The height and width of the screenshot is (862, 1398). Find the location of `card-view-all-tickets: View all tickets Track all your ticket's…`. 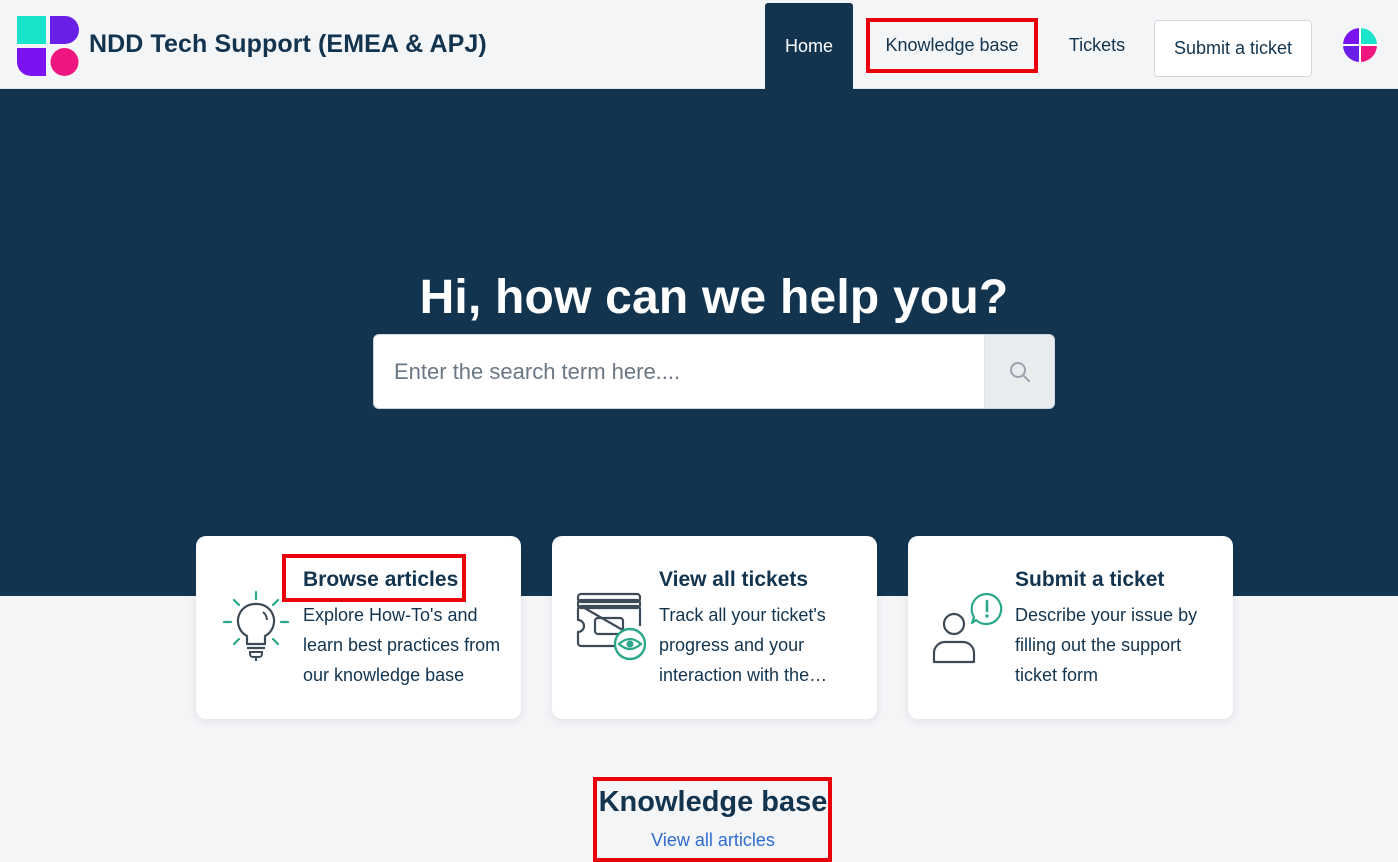

card-view-all-tickets: View all tickets Track all your ticket's… is located at coordinates (714, 627).